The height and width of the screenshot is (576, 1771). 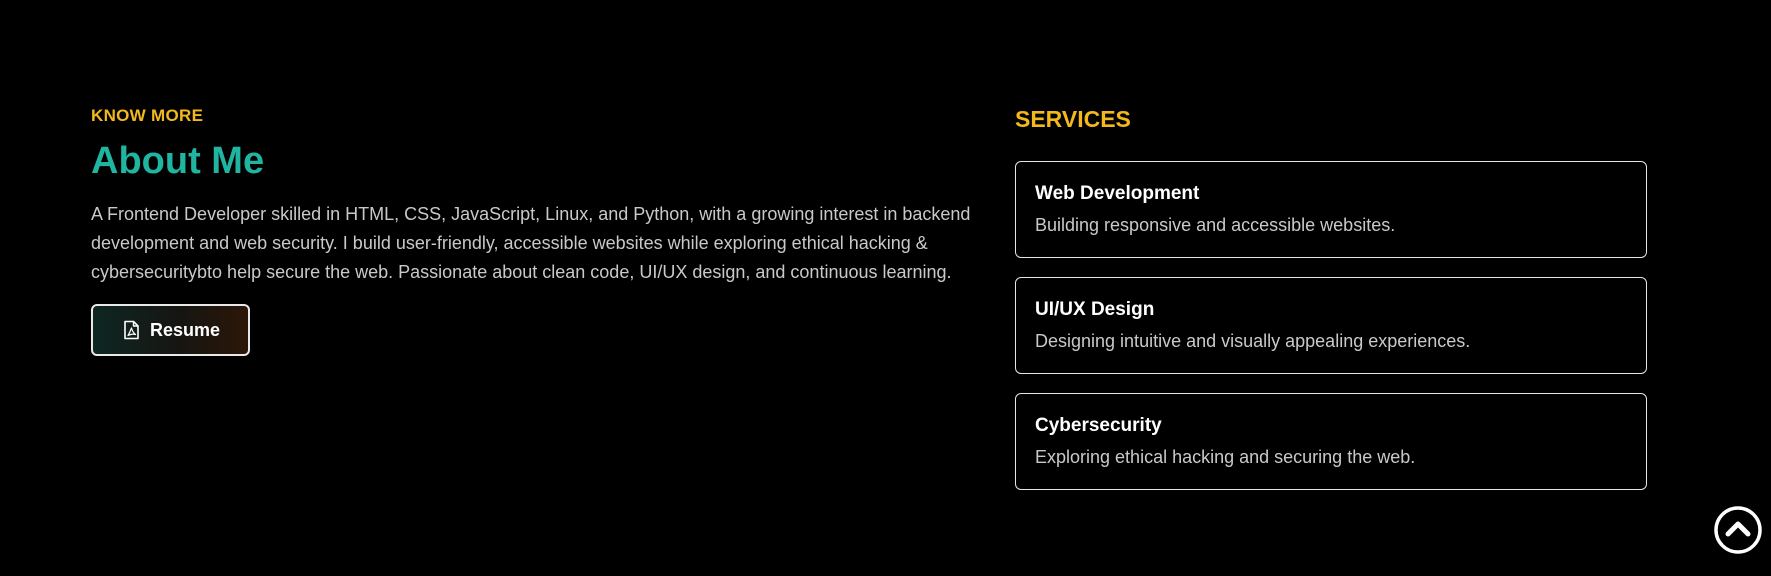 What do you see at coordinates (147, 115) in the screenshot?
I see `about-eyebrow: KNOW MORE` at bounding box center [147, 115].